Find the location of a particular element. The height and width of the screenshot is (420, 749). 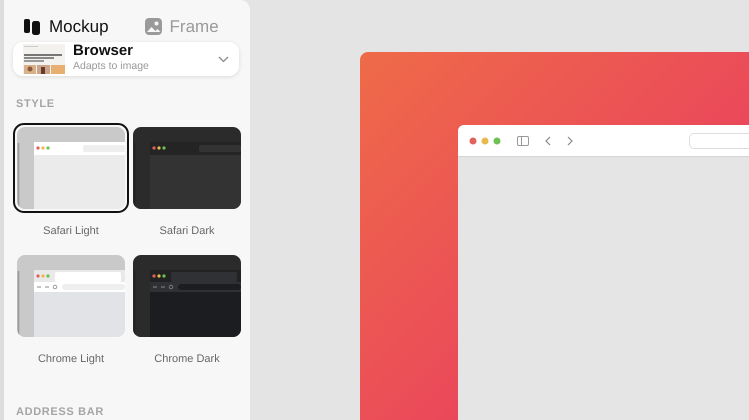

forward-icon is located at coordinates (570, 141).